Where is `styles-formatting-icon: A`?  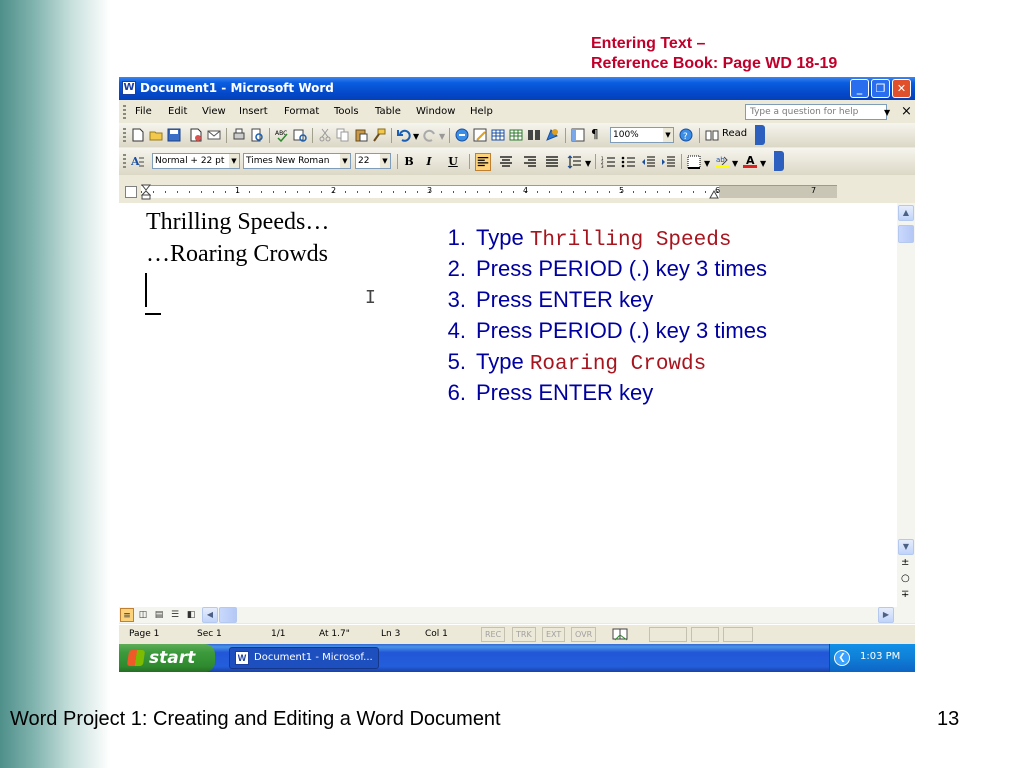 styles-formatting-icon: A is located at coordinates (138, 161).